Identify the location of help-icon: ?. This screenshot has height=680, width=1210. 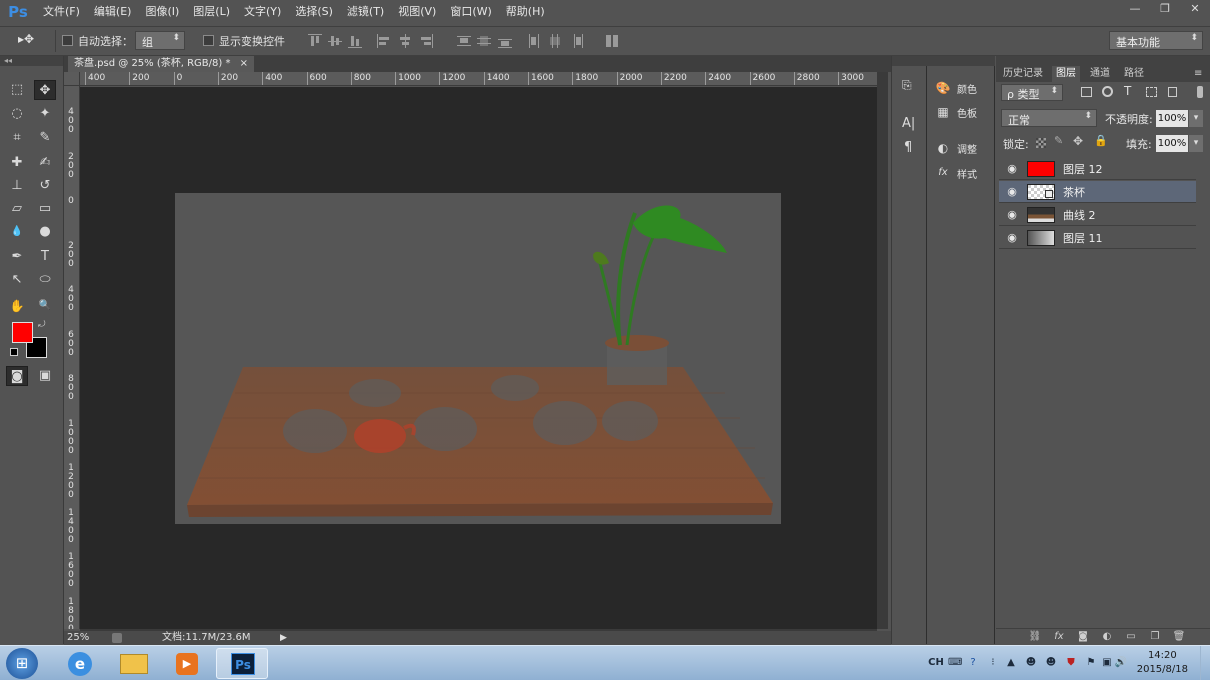
(973, 663).